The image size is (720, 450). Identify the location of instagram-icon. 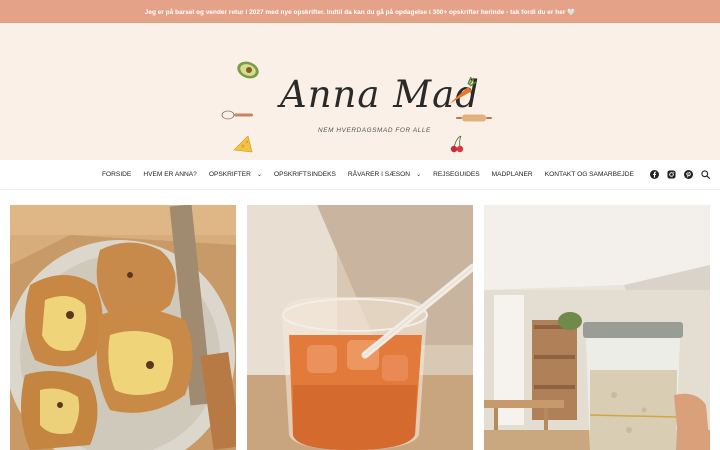
(671, 174).